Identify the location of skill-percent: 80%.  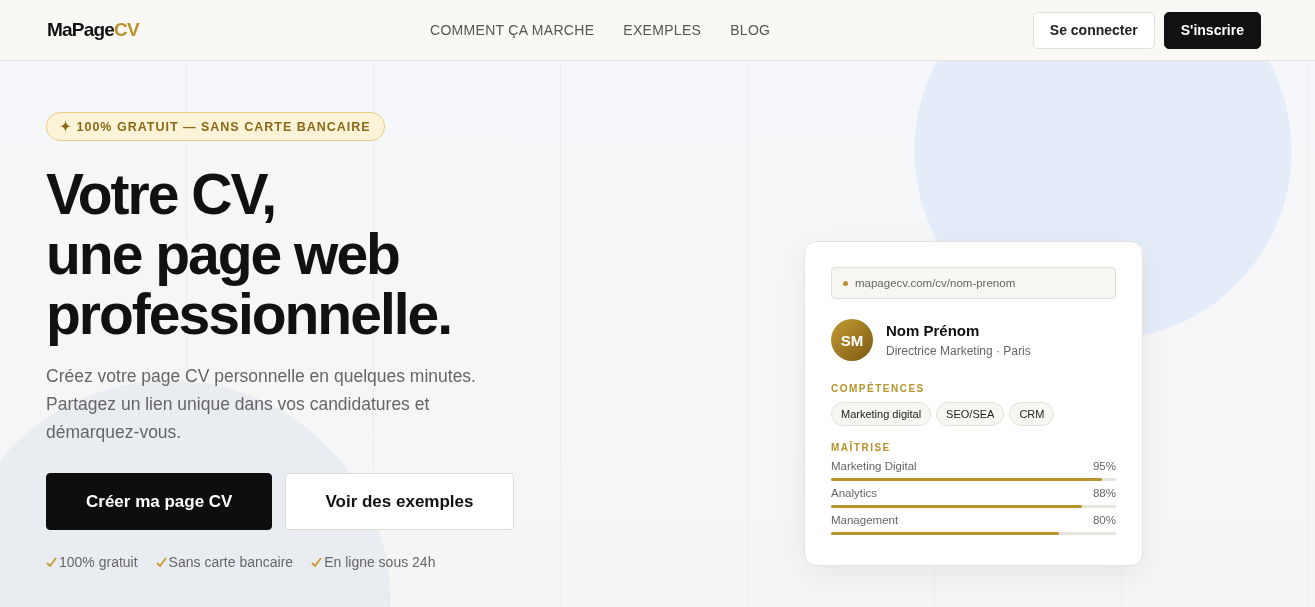
(1104, 520).